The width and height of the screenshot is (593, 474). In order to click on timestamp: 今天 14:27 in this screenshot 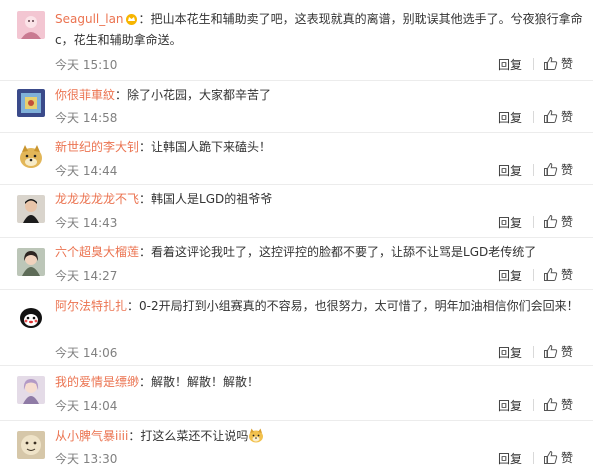, I will do `click(86, 276)`.